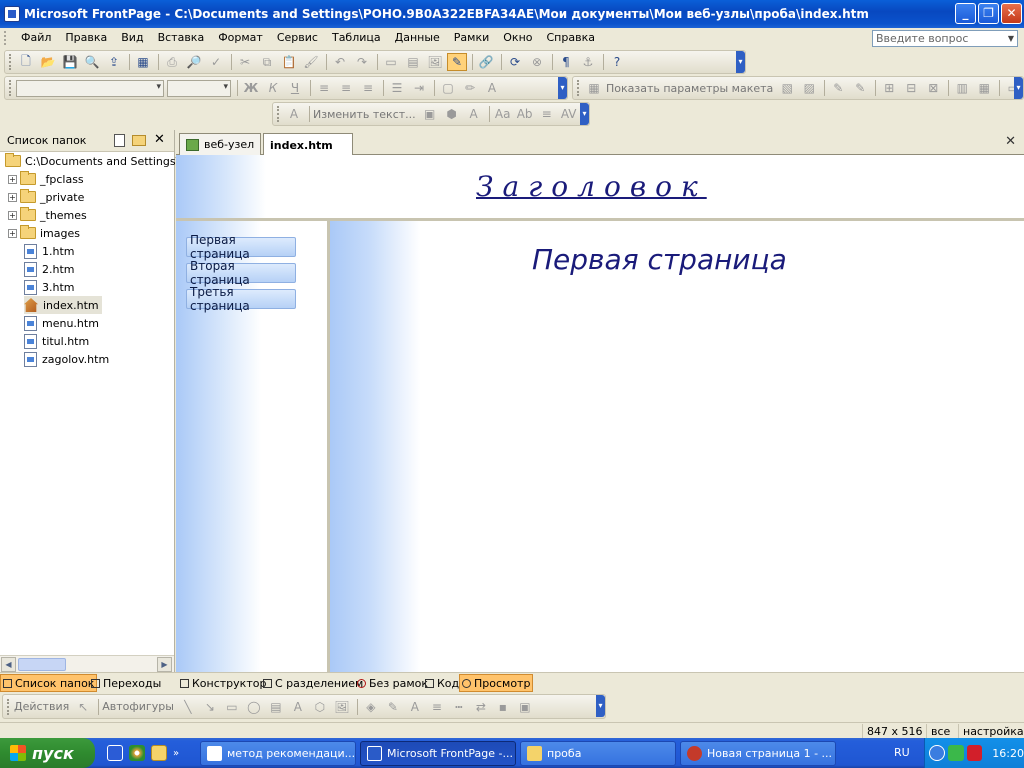  Describe the element at coordinates (525, 707) in the screenshot. I see `3d-icon: ▣` at that location.